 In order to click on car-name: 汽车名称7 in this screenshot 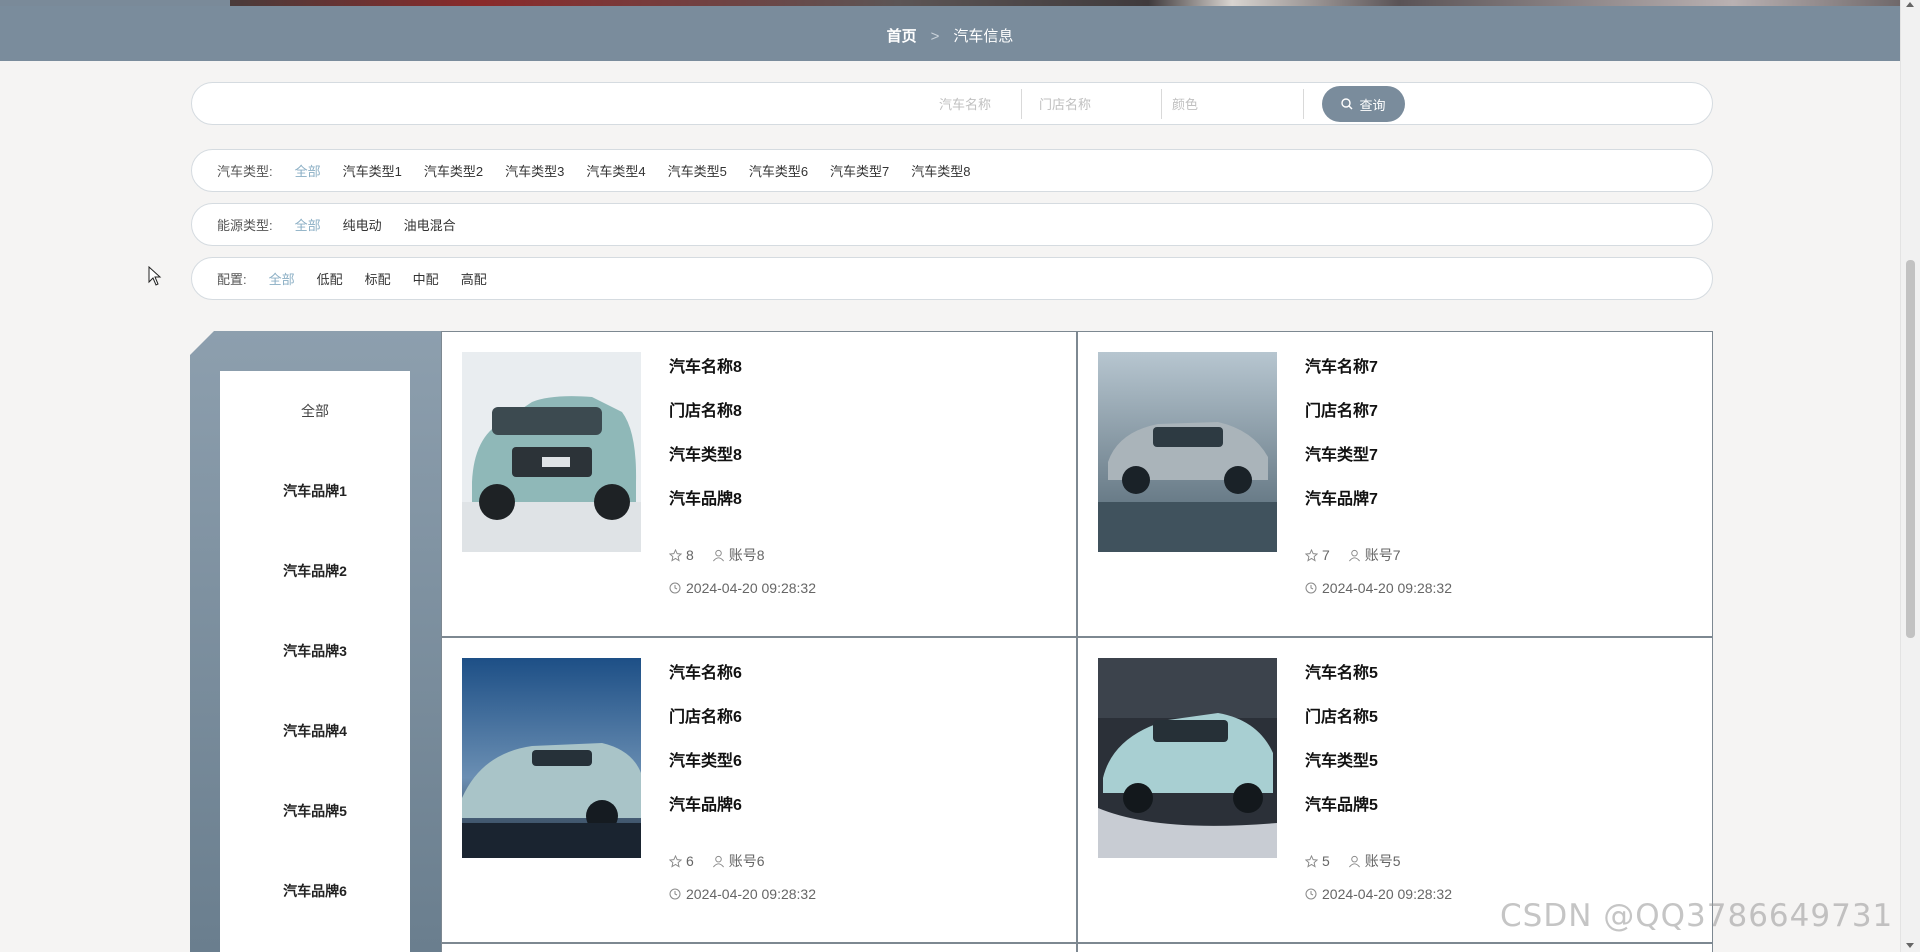, I will do `click(1341, 367)`.